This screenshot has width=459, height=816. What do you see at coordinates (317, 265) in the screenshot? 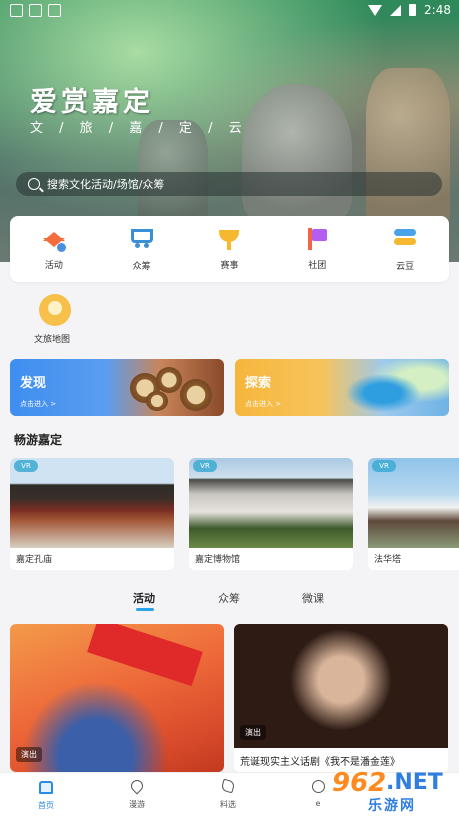
I see `quick-nav-label: 社团` at bounding box center [317, 265].